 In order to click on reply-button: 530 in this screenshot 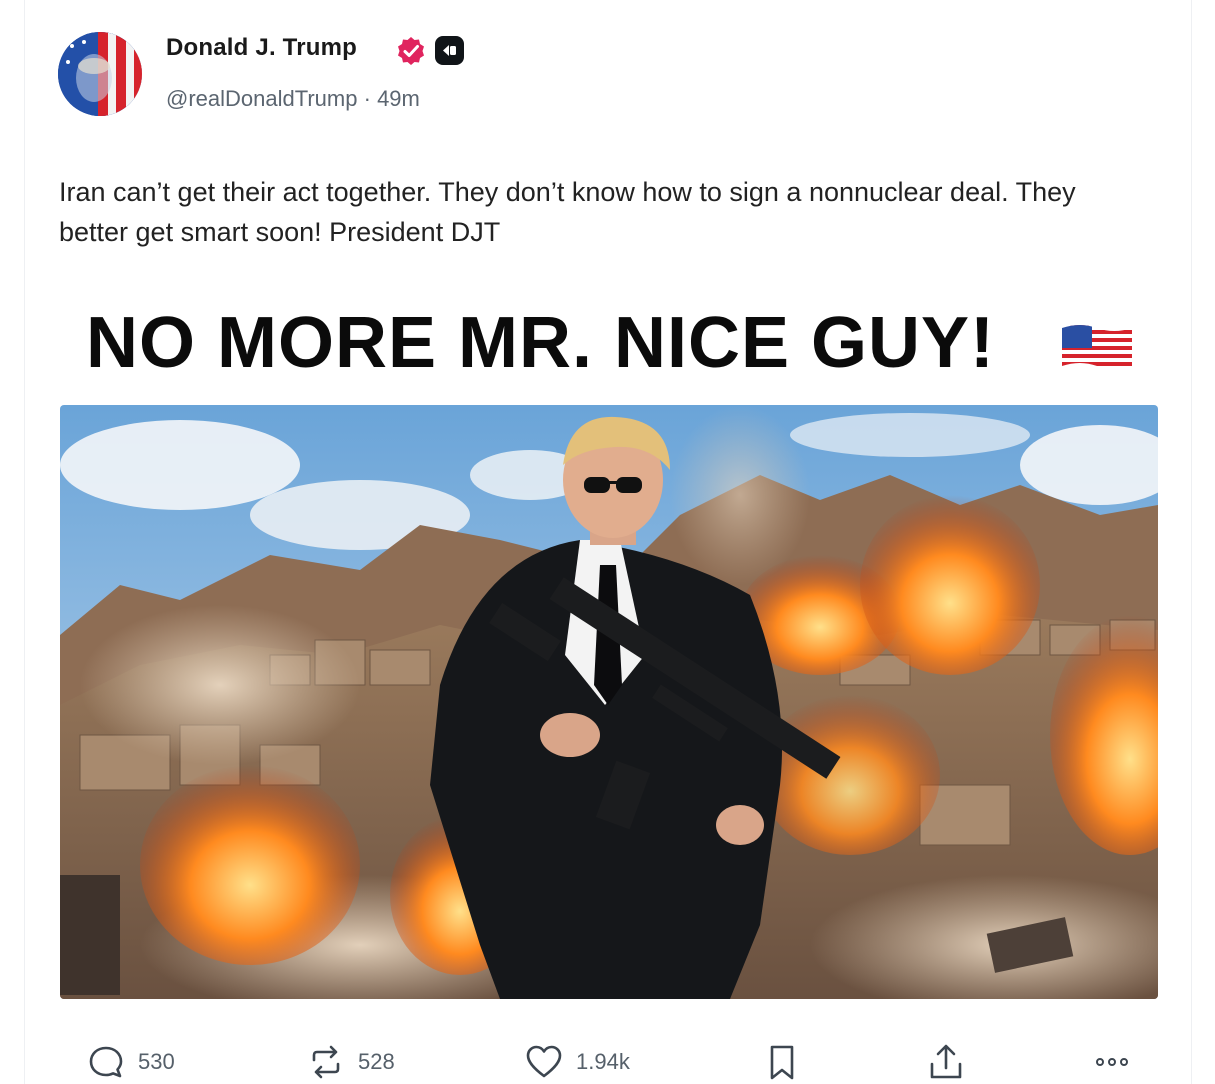, I will do `click(130, 1062)`.